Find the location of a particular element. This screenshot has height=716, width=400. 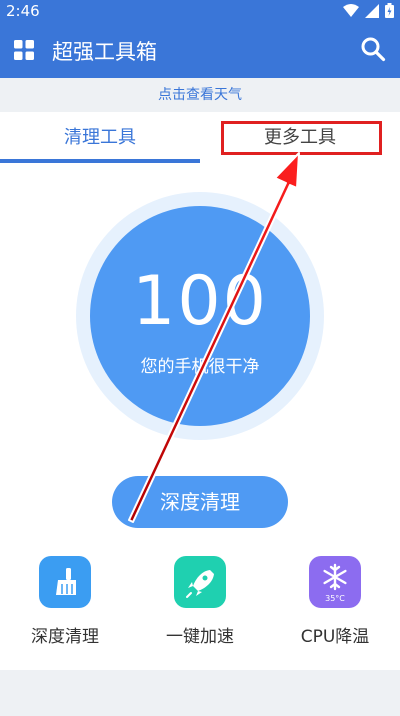

tool-cpu-cooling: 35°C CPU降温 is located at coordinates (335, 601).